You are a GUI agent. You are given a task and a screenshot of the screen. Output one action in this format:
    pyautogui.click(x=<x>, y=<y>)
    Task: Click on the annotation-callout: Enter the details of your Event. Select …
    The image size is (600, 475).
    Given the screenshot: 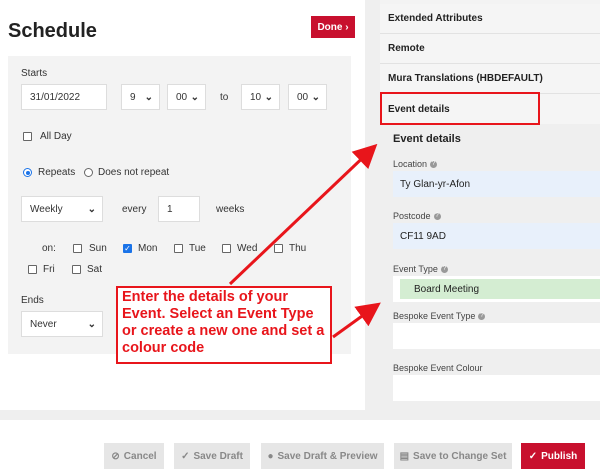 What is the action you would take?
    pyautogui.click(x=224, y=325)
    